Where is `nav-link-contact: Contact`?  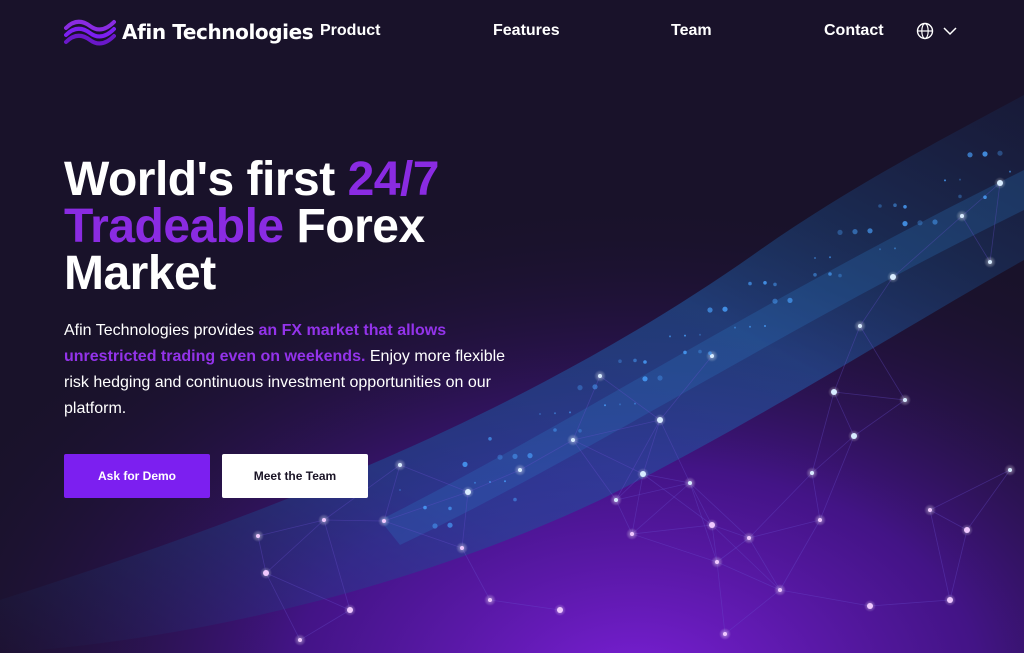 nav-link-contact: Contact is located at coordinates (854, 31).